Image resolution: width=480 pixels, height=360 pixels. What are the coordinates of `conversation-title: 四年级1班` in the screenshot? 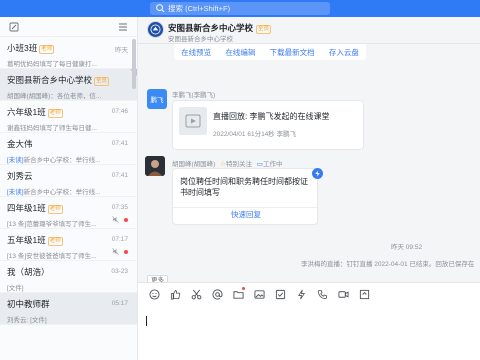 It's located at (26, 208).